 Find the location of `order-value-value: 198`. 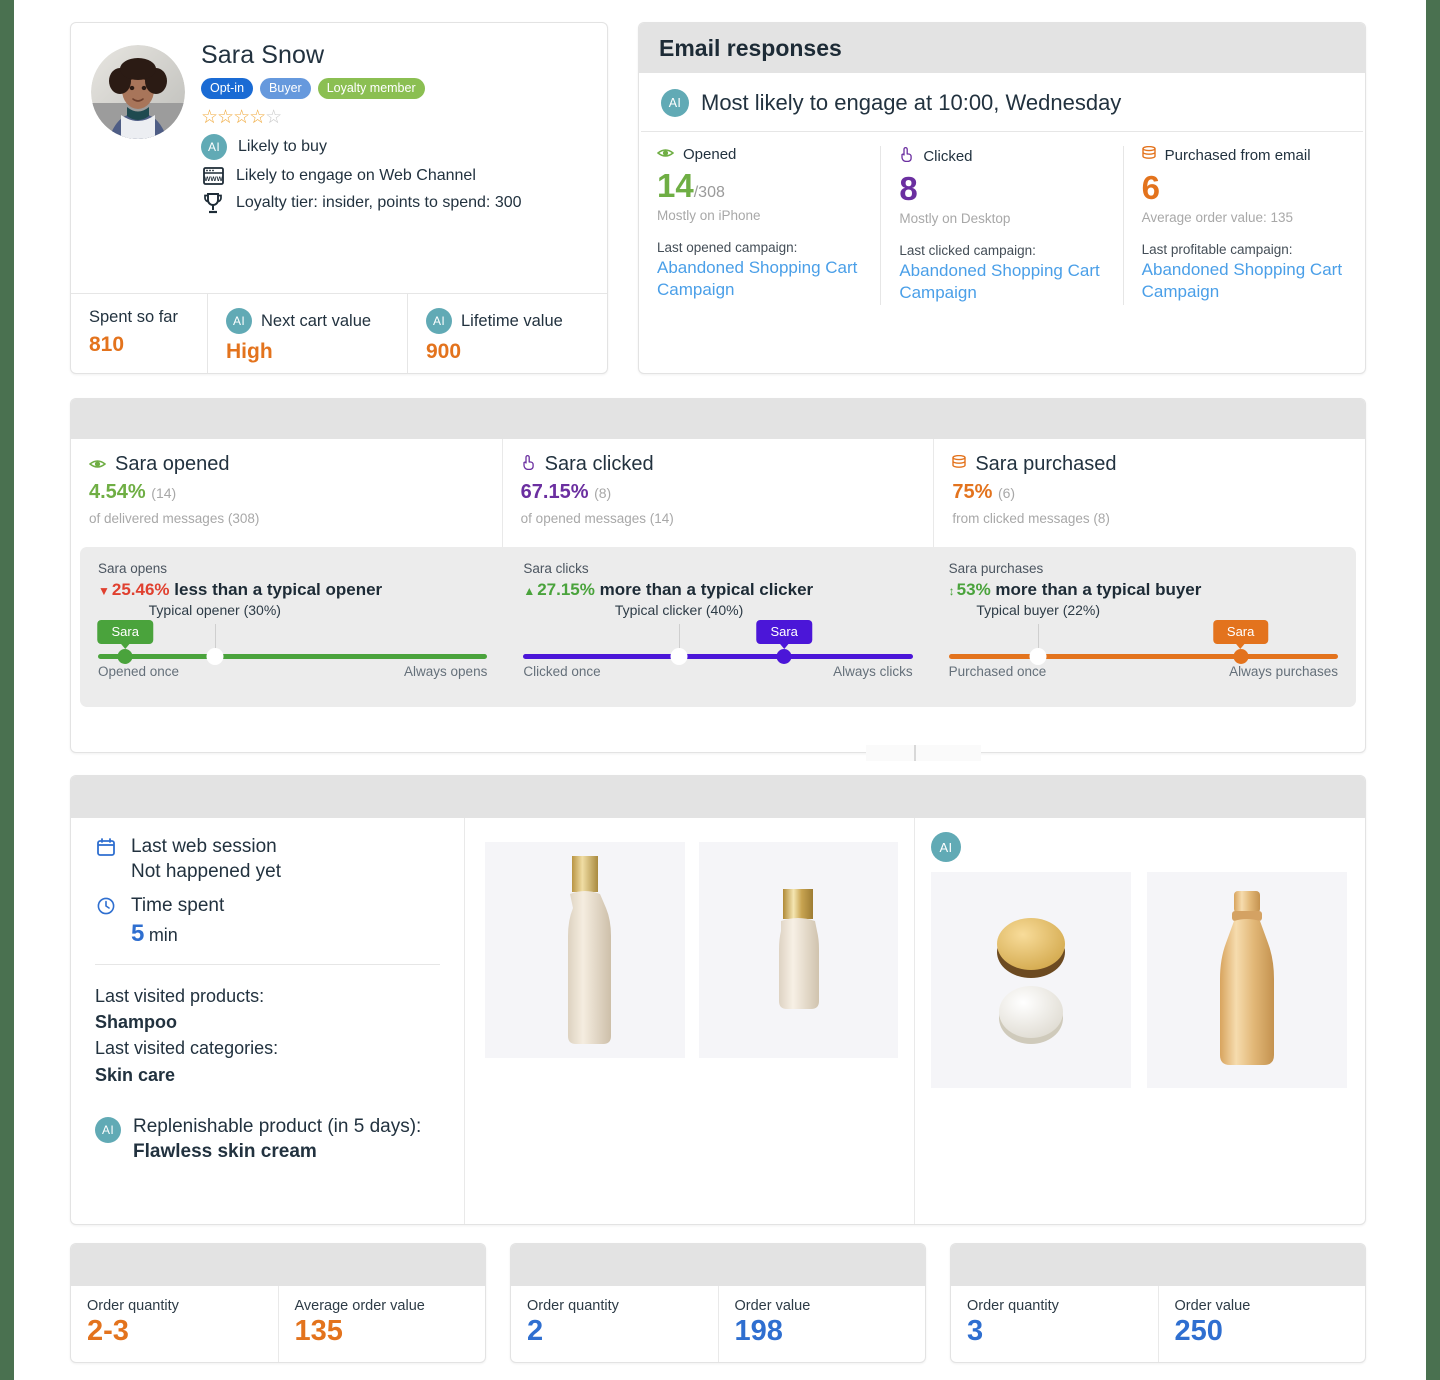

order-value-value: 198 is located at coordinates (758, 1331).